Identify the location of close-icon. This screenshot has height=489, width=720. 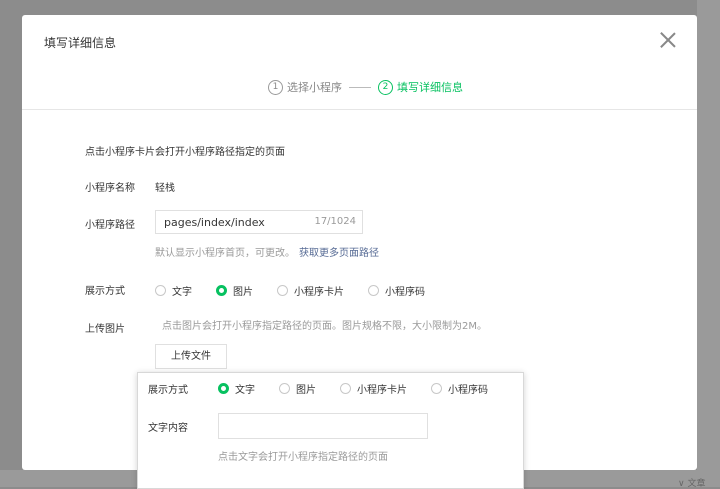
(668, 40).